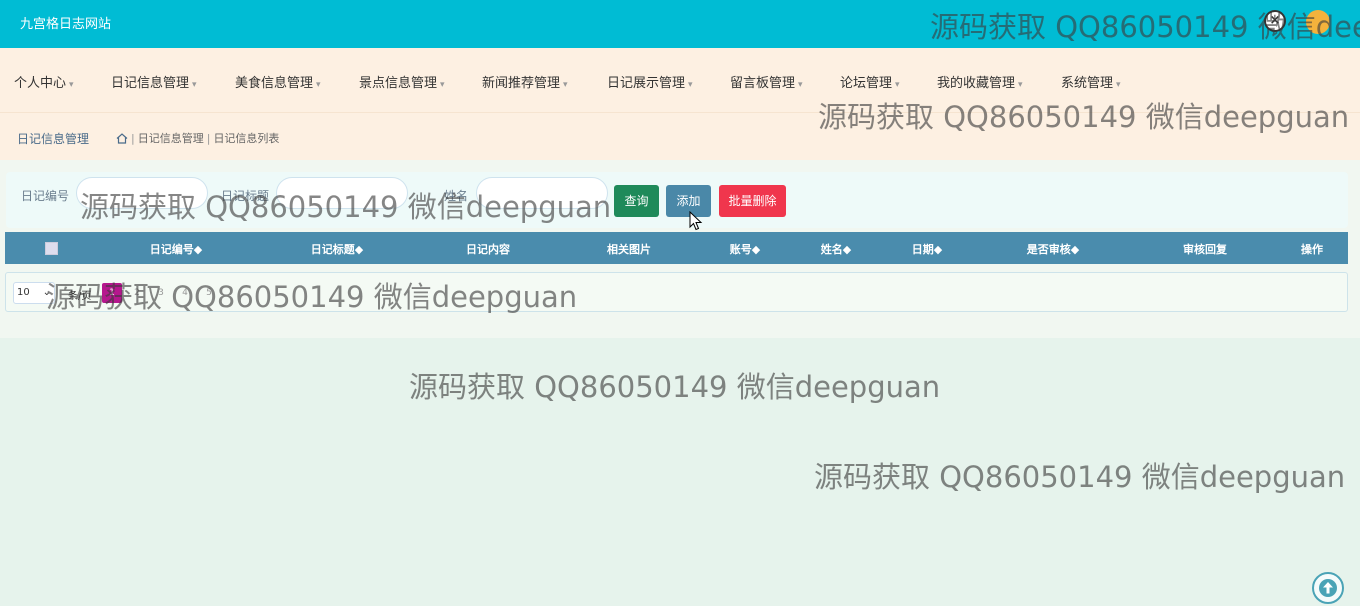  I want to click on column-header: 操作, so click(1312, 249).